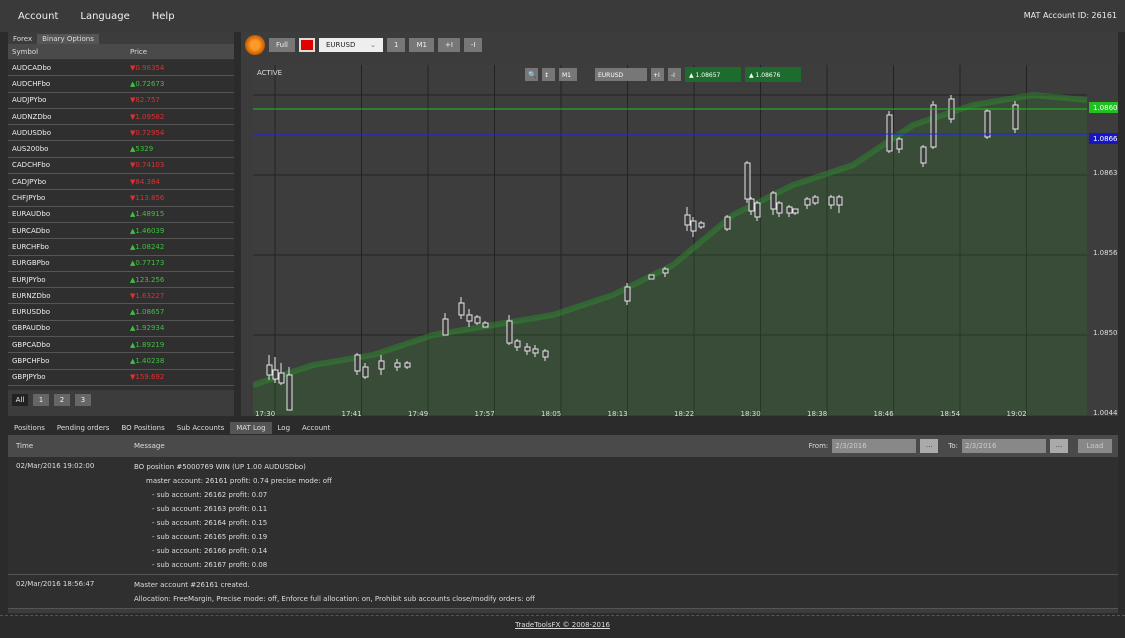  I want to click on zoom-out-button: -I, so click(473, 45).